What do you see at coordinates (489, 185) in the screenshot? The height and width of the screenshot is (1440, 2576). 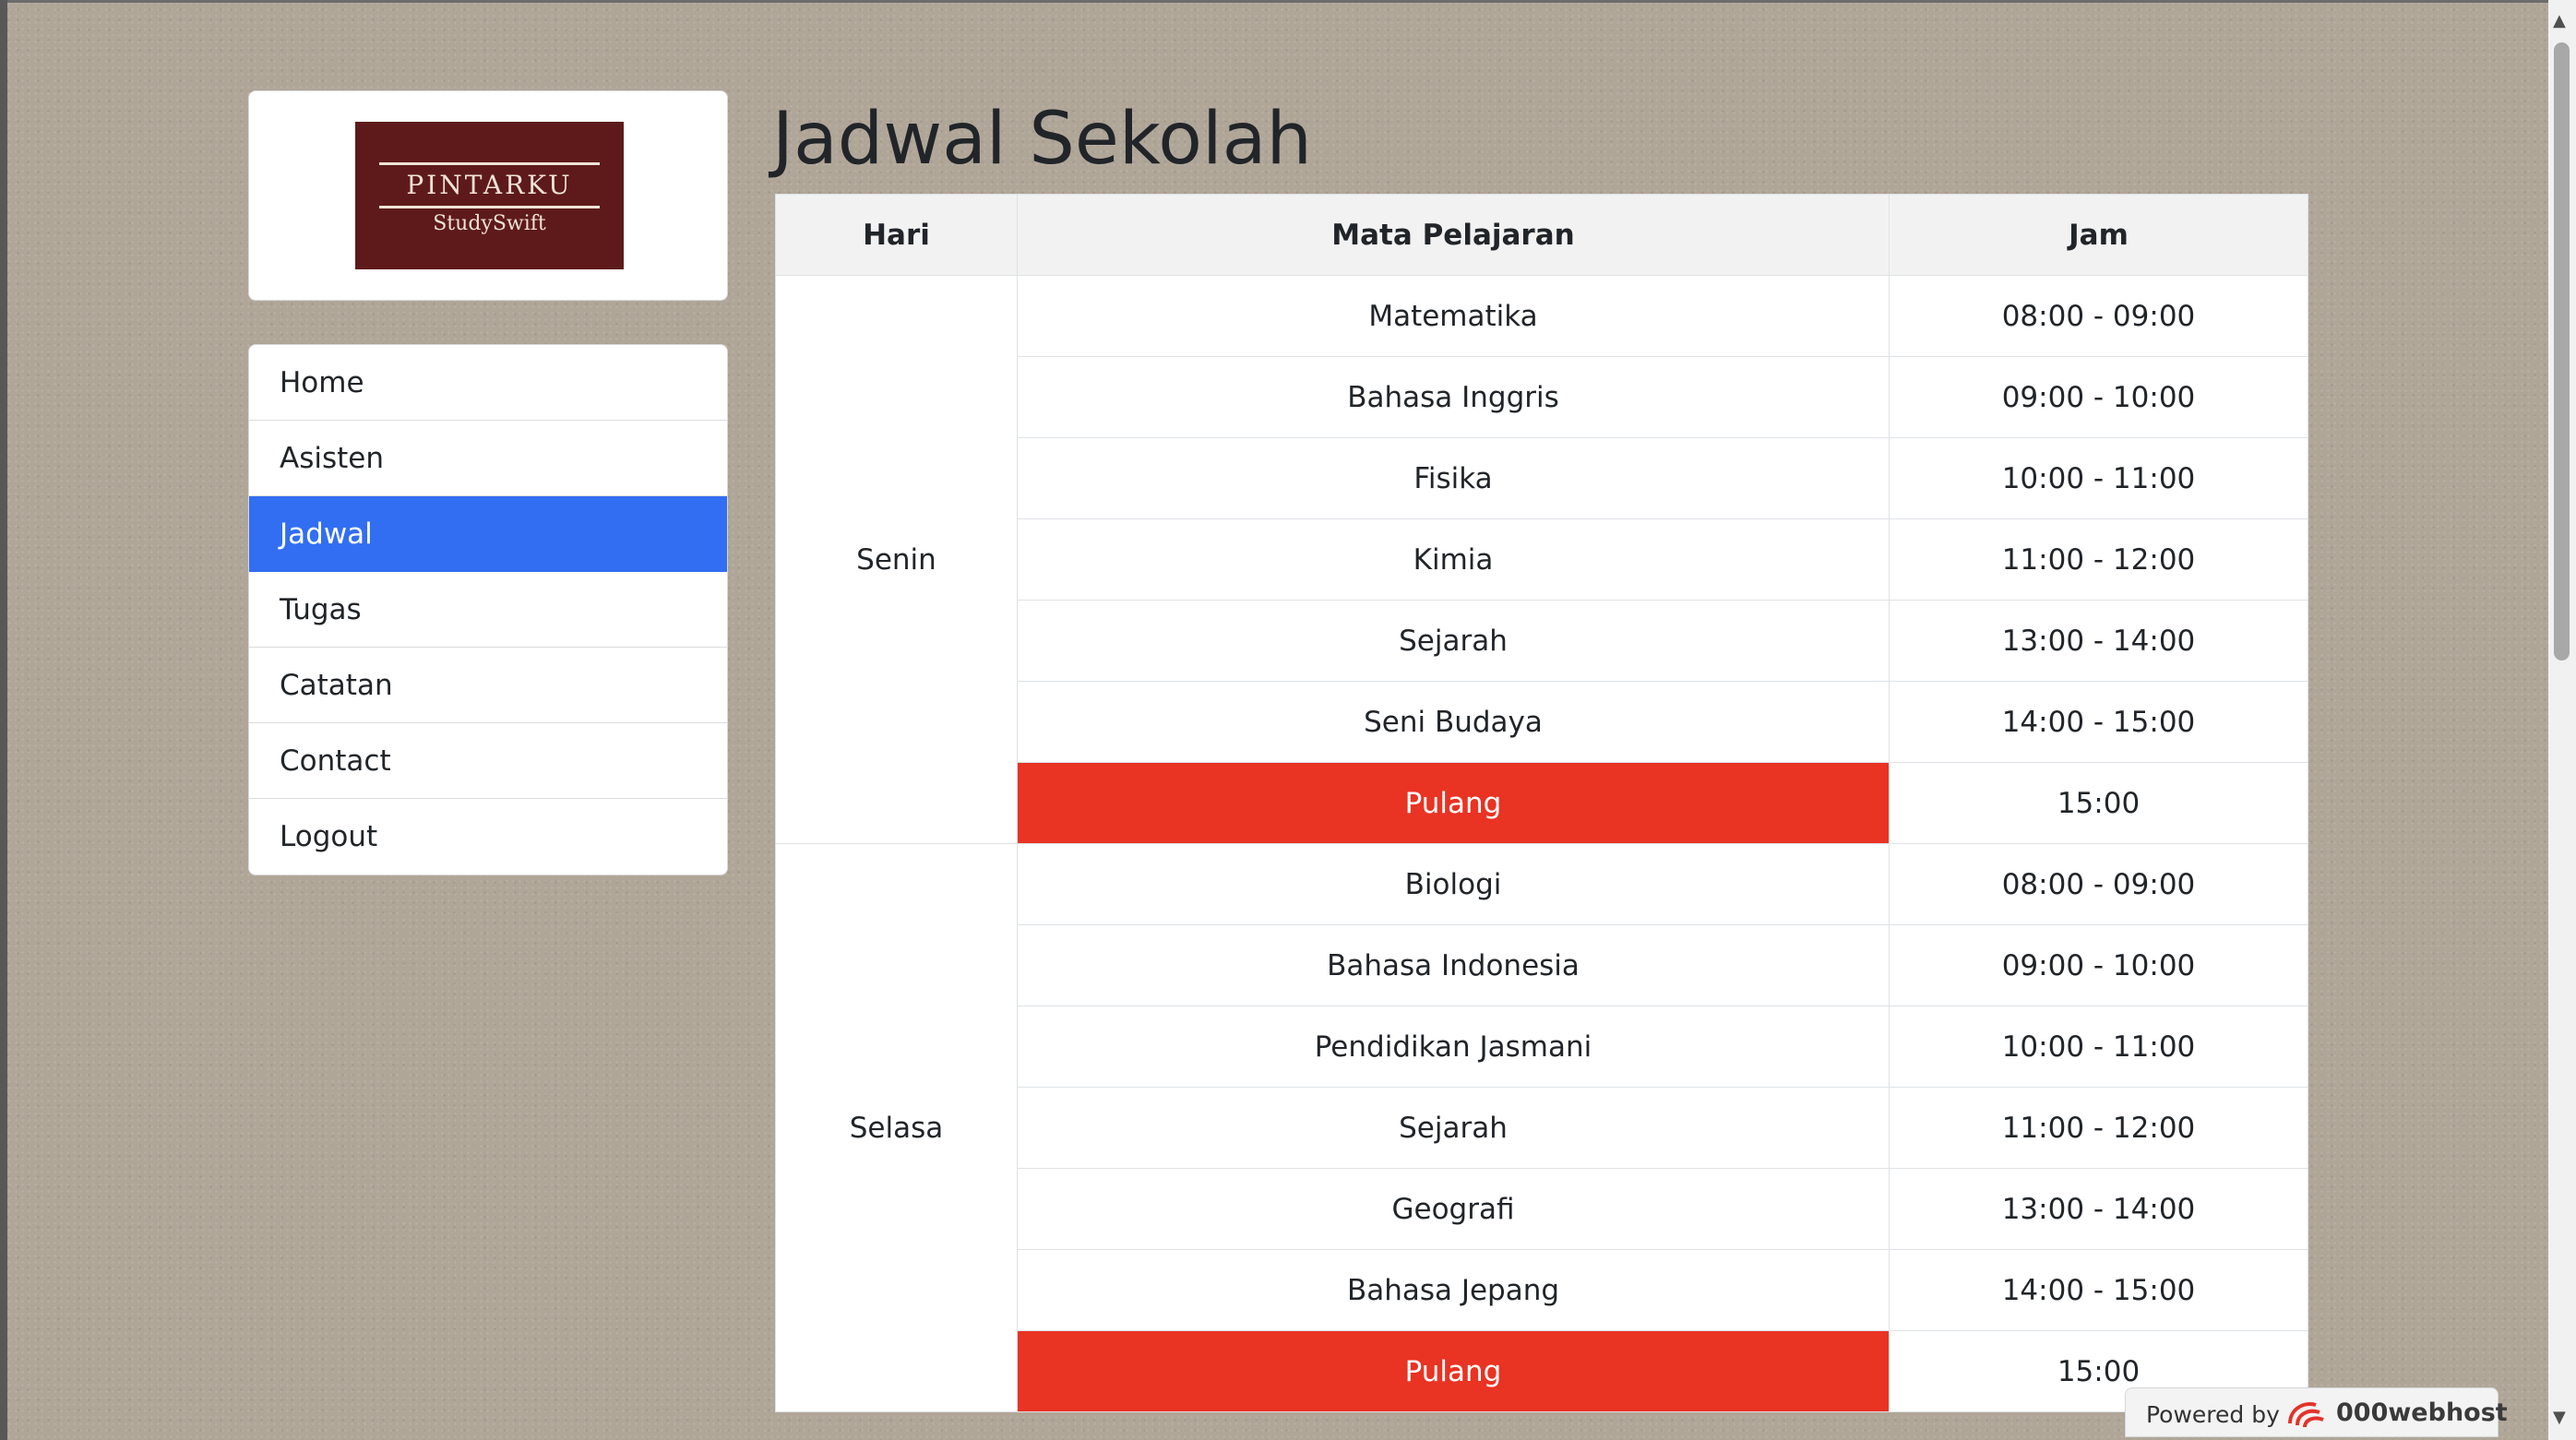 I see `logo-title: PINTARKU` at bounding box center [489, 185].